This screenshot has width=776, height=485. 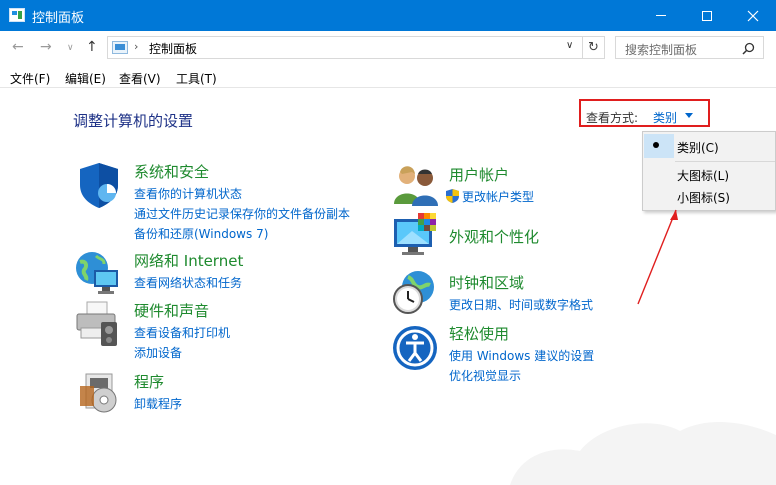 What do you see at coordinates (703, 175) in the screenshot?
I see `option-large-icons: 大图标(L)` at bounding box center [703, 175].